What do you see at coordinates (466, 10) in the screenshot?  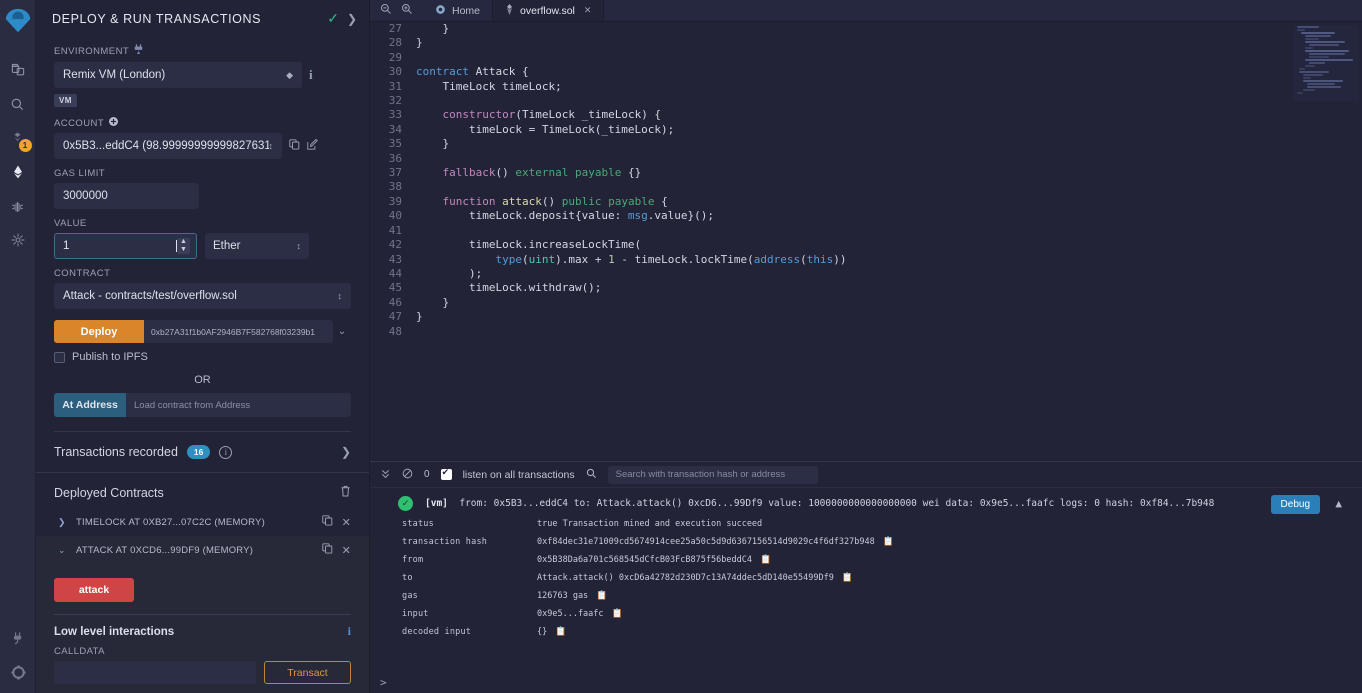 I see `tab-label: Home` at bounding box center [466, 10].